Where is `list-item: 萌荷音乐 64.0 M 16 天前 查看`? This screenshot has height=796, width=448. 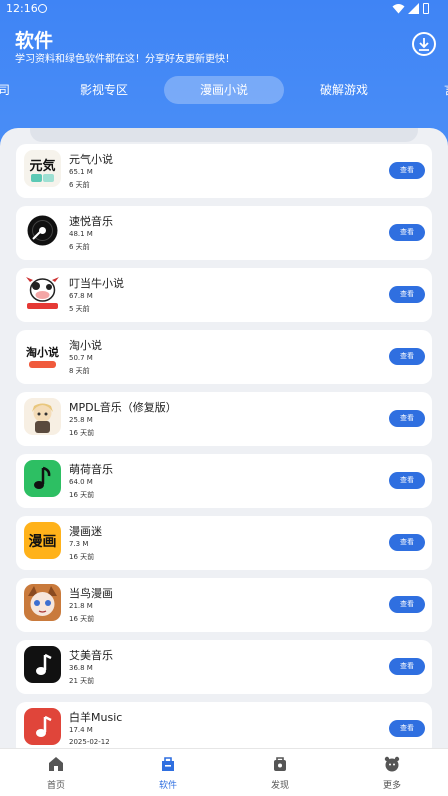
list-item: 萌荷音乐 64.0 M 16 天前 查看 is located at coordinates (224, 481).